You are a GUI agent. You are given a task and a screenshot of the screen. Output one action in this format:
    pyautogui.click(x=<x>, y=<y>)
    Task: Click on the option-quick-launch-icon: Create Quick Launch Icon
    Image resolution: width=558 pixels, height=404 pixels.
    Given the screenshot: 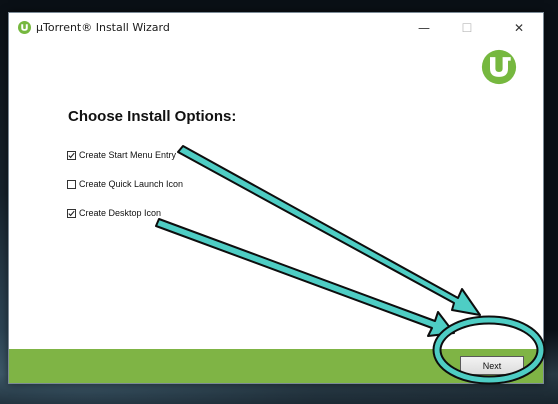 What is the action you would take?
    pyautogui.click(x=125, y=184)
    